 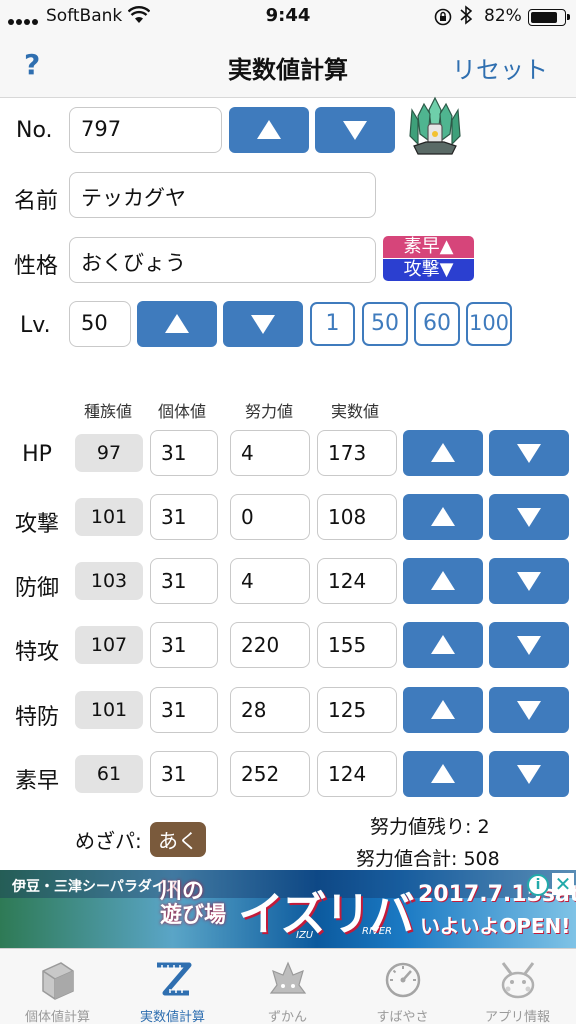 I want to click on level-label: Lv., so click(x=35, y=325).